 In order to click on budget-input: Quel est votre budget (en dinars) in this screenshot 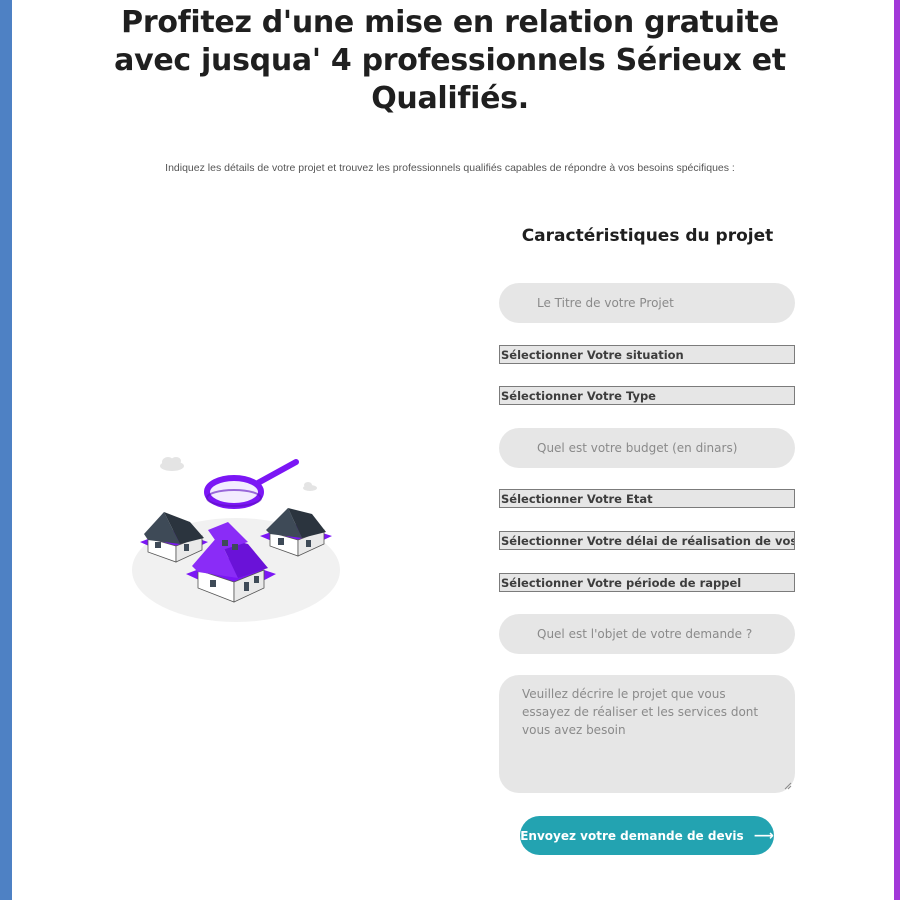, I will do `click(647, 448)`.